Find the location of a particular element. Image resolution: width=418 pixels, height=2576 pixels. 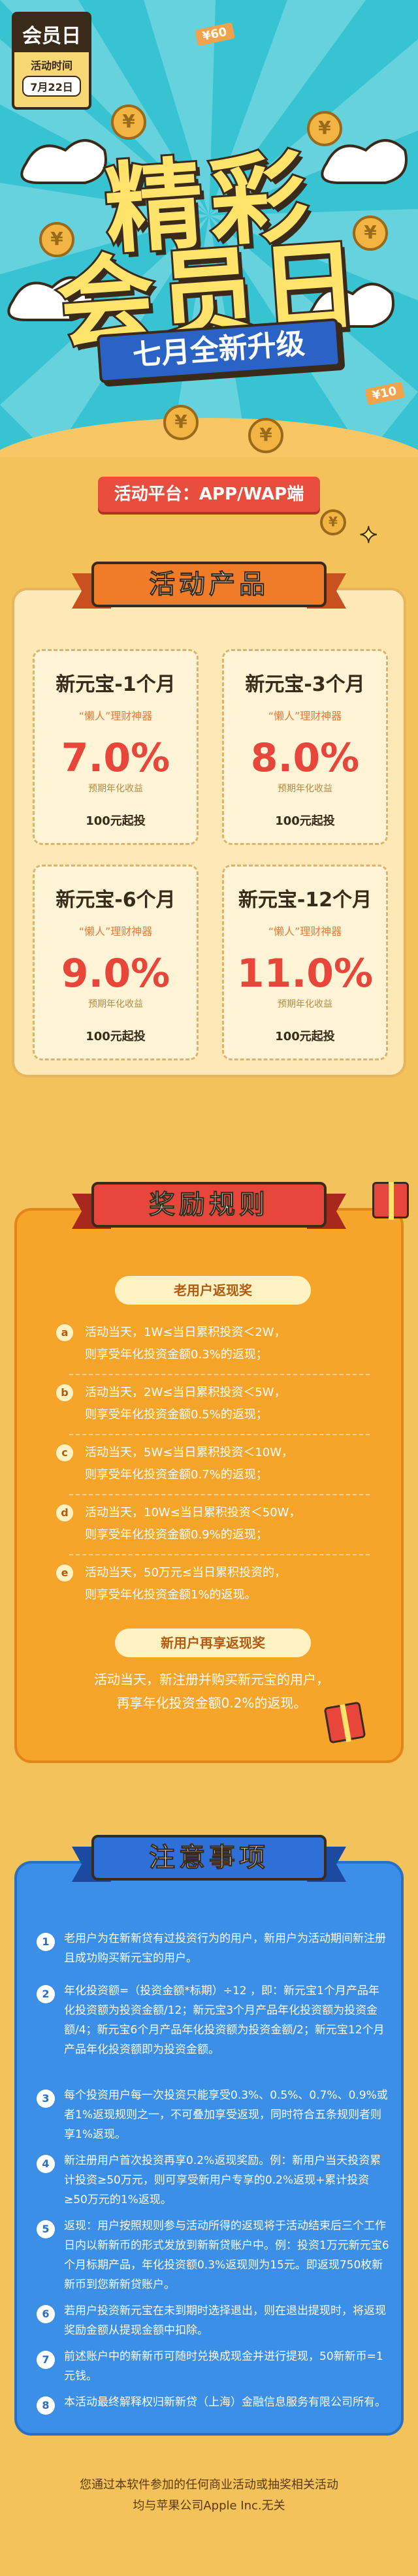

badge-title: 会员日 is located at coordinates (51, 33).